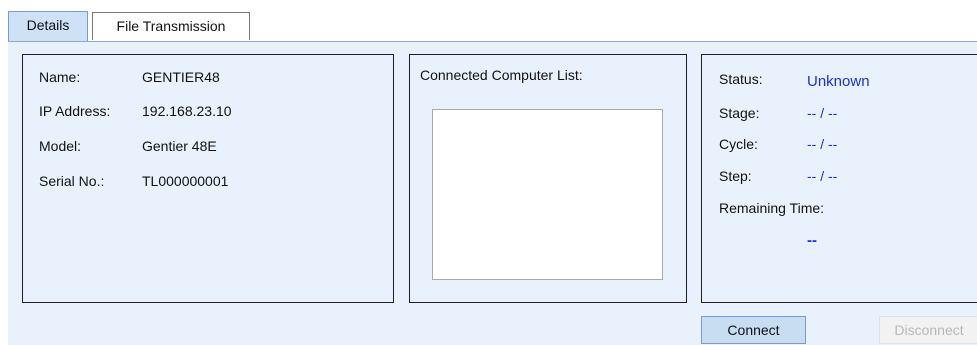  What do you see at coordinates (822, 113) in the screenshot?
I see `stage-value: -- / --` at bounding box center [822, 113].